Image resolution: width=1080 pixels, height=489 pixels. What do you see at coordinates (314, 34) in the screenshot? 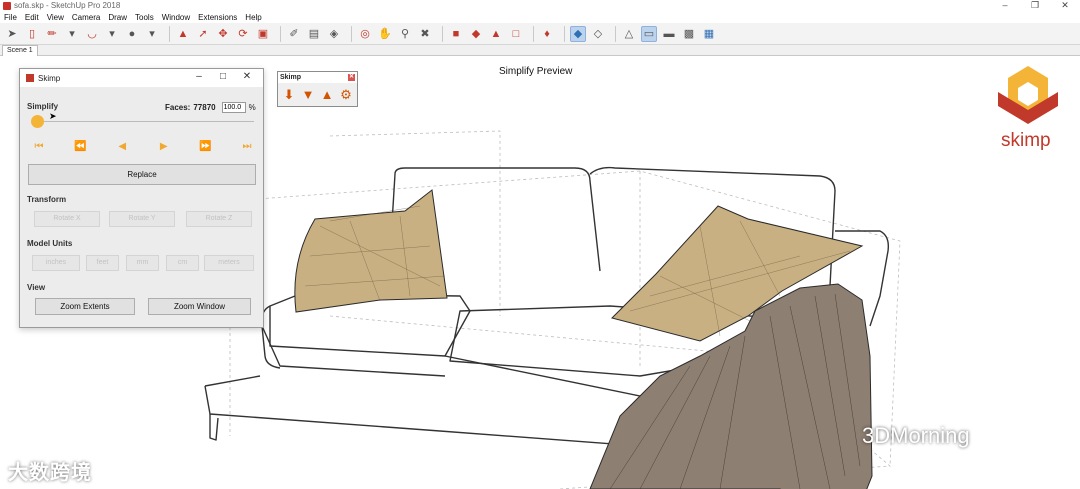
I see `text-tool-icon: ▤` at bounding box center [314, 34].